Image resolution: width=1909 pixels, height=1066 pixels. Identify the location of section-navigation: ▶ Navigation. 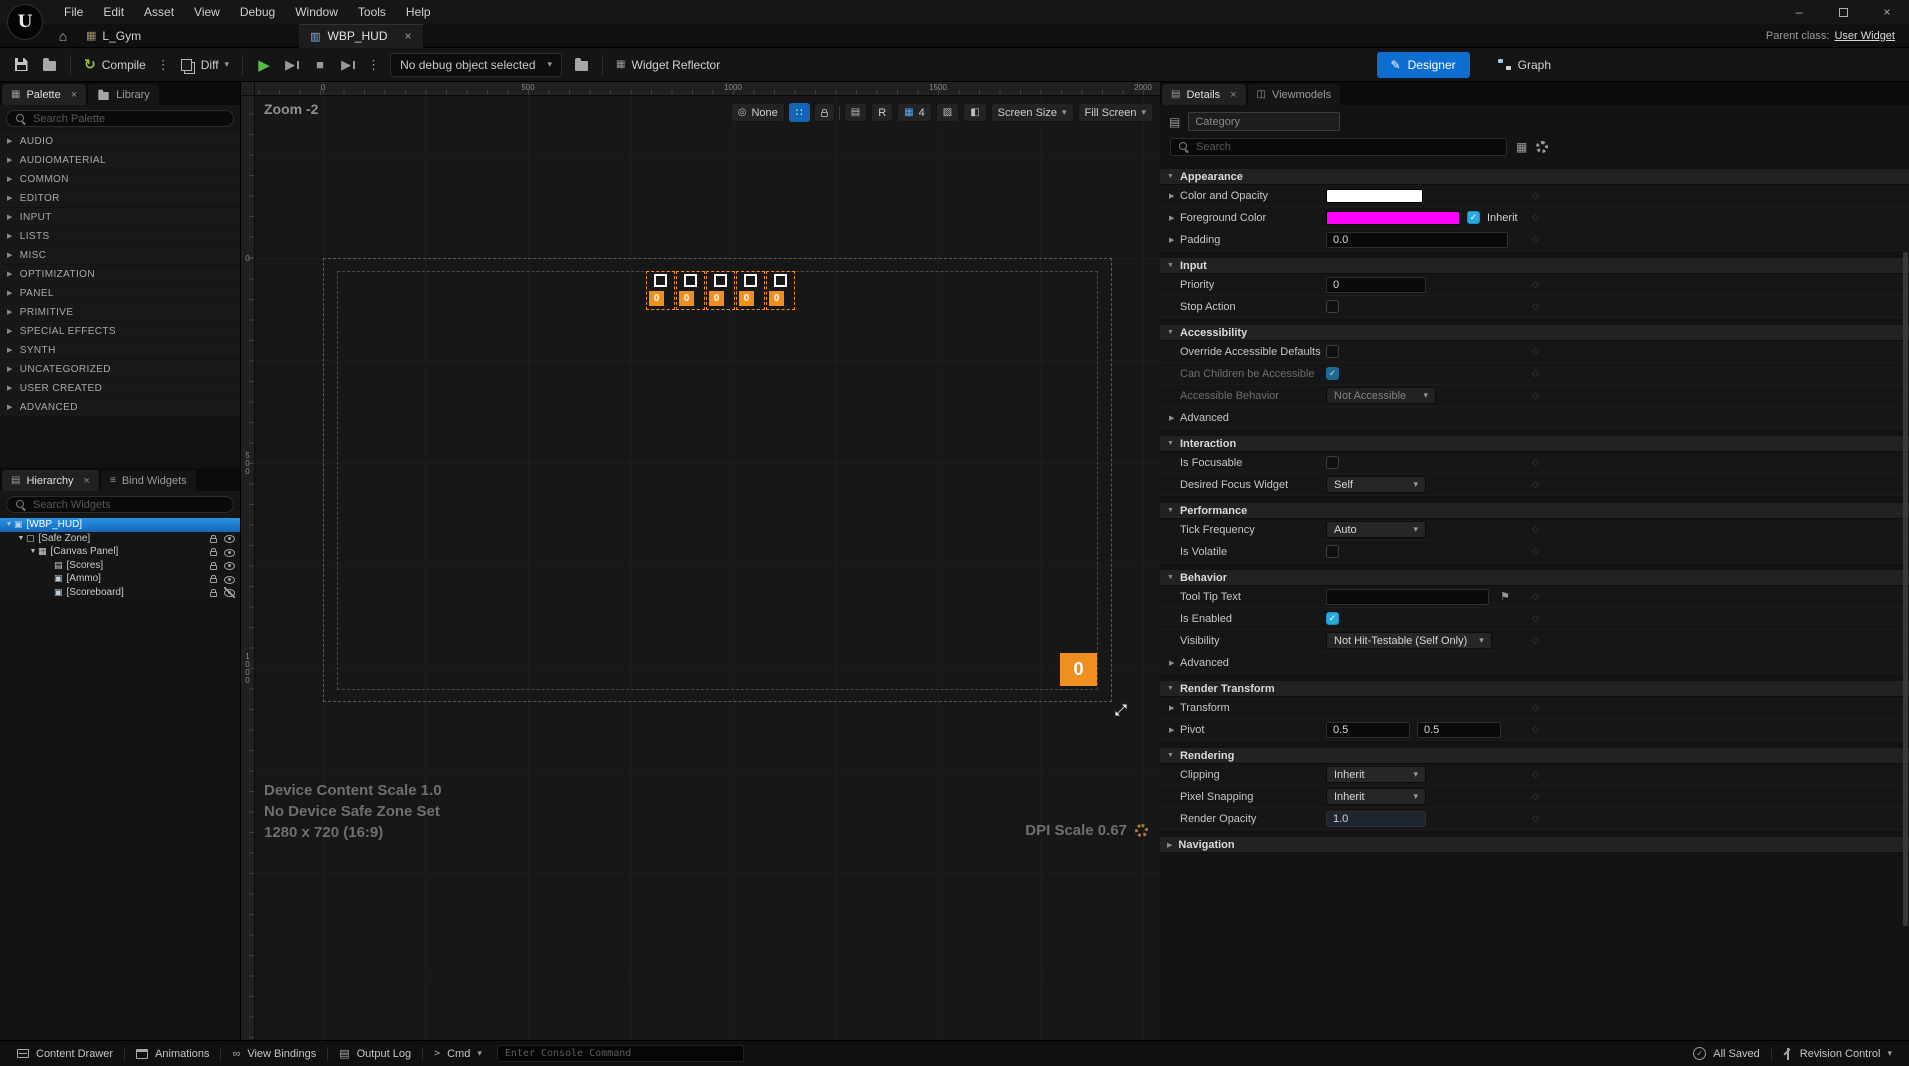
(1534, 845).